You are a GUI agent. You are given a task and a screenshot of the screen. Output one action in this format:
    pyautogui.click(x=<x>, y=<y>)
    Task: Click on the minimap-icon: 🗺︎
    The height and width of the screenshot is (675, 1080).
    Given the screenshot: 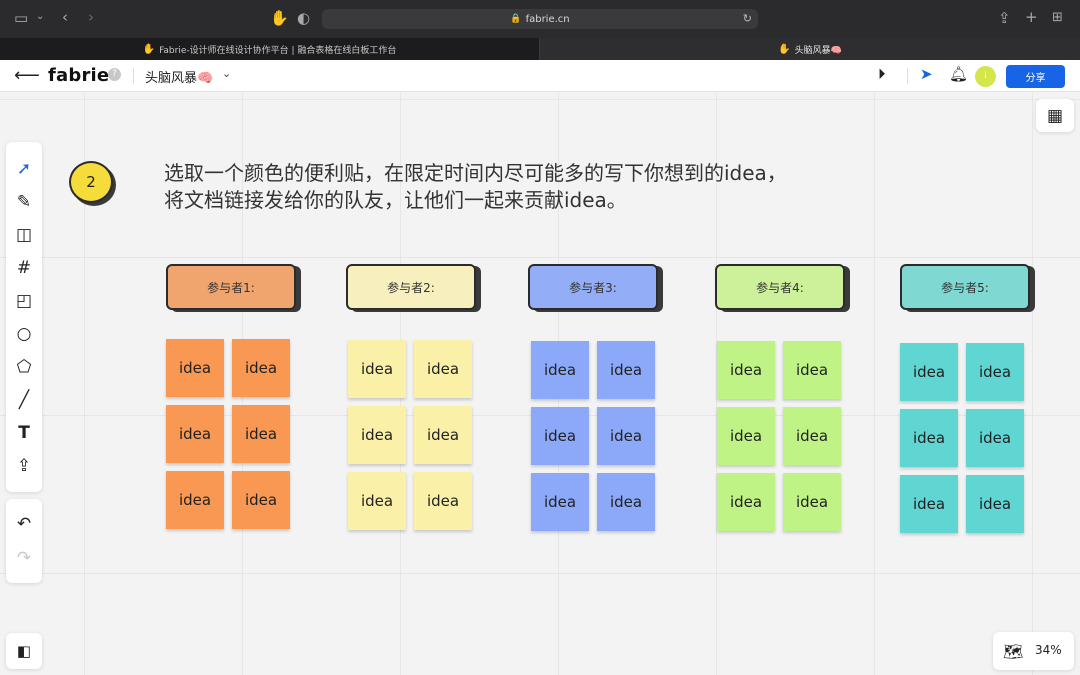 What is the action you would take?
    pyautogui.click(x=1013, y=651)
    